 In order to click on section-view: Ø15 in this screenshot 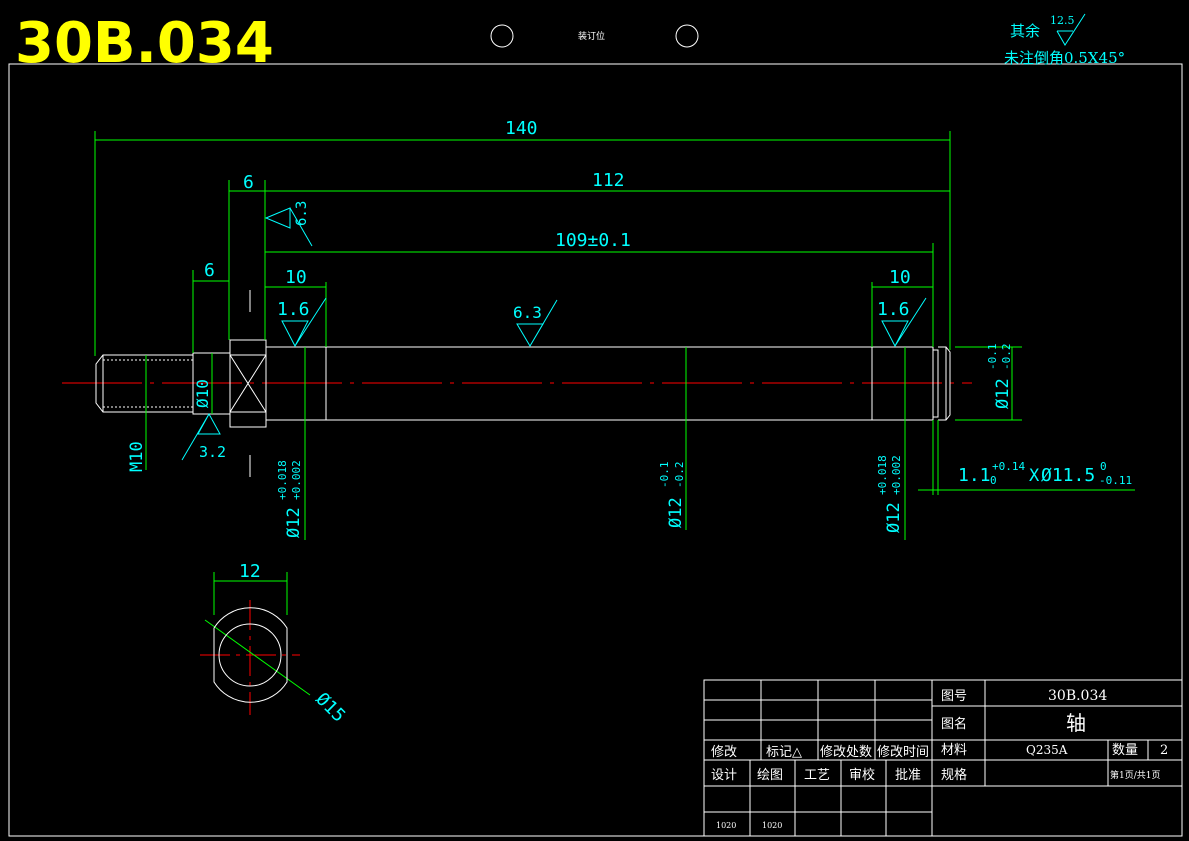, I will do `click(281, 667)`.